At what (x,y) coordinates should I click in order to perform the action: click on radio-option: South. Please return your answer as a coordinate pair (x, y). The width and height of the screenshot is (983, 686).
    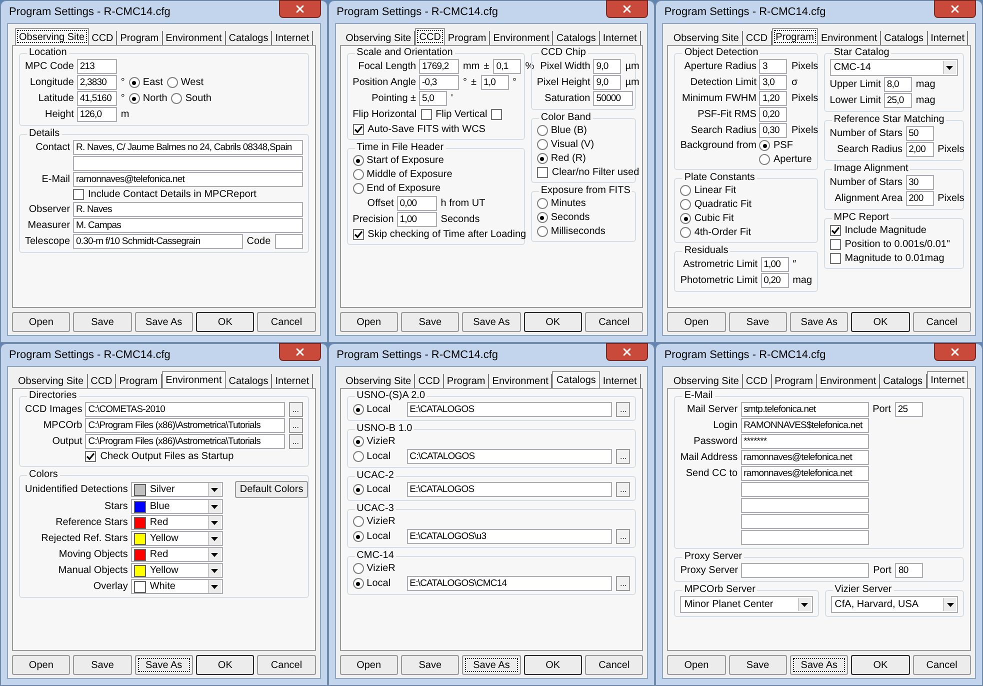
    Looking at the image, I should click on (191, 98).